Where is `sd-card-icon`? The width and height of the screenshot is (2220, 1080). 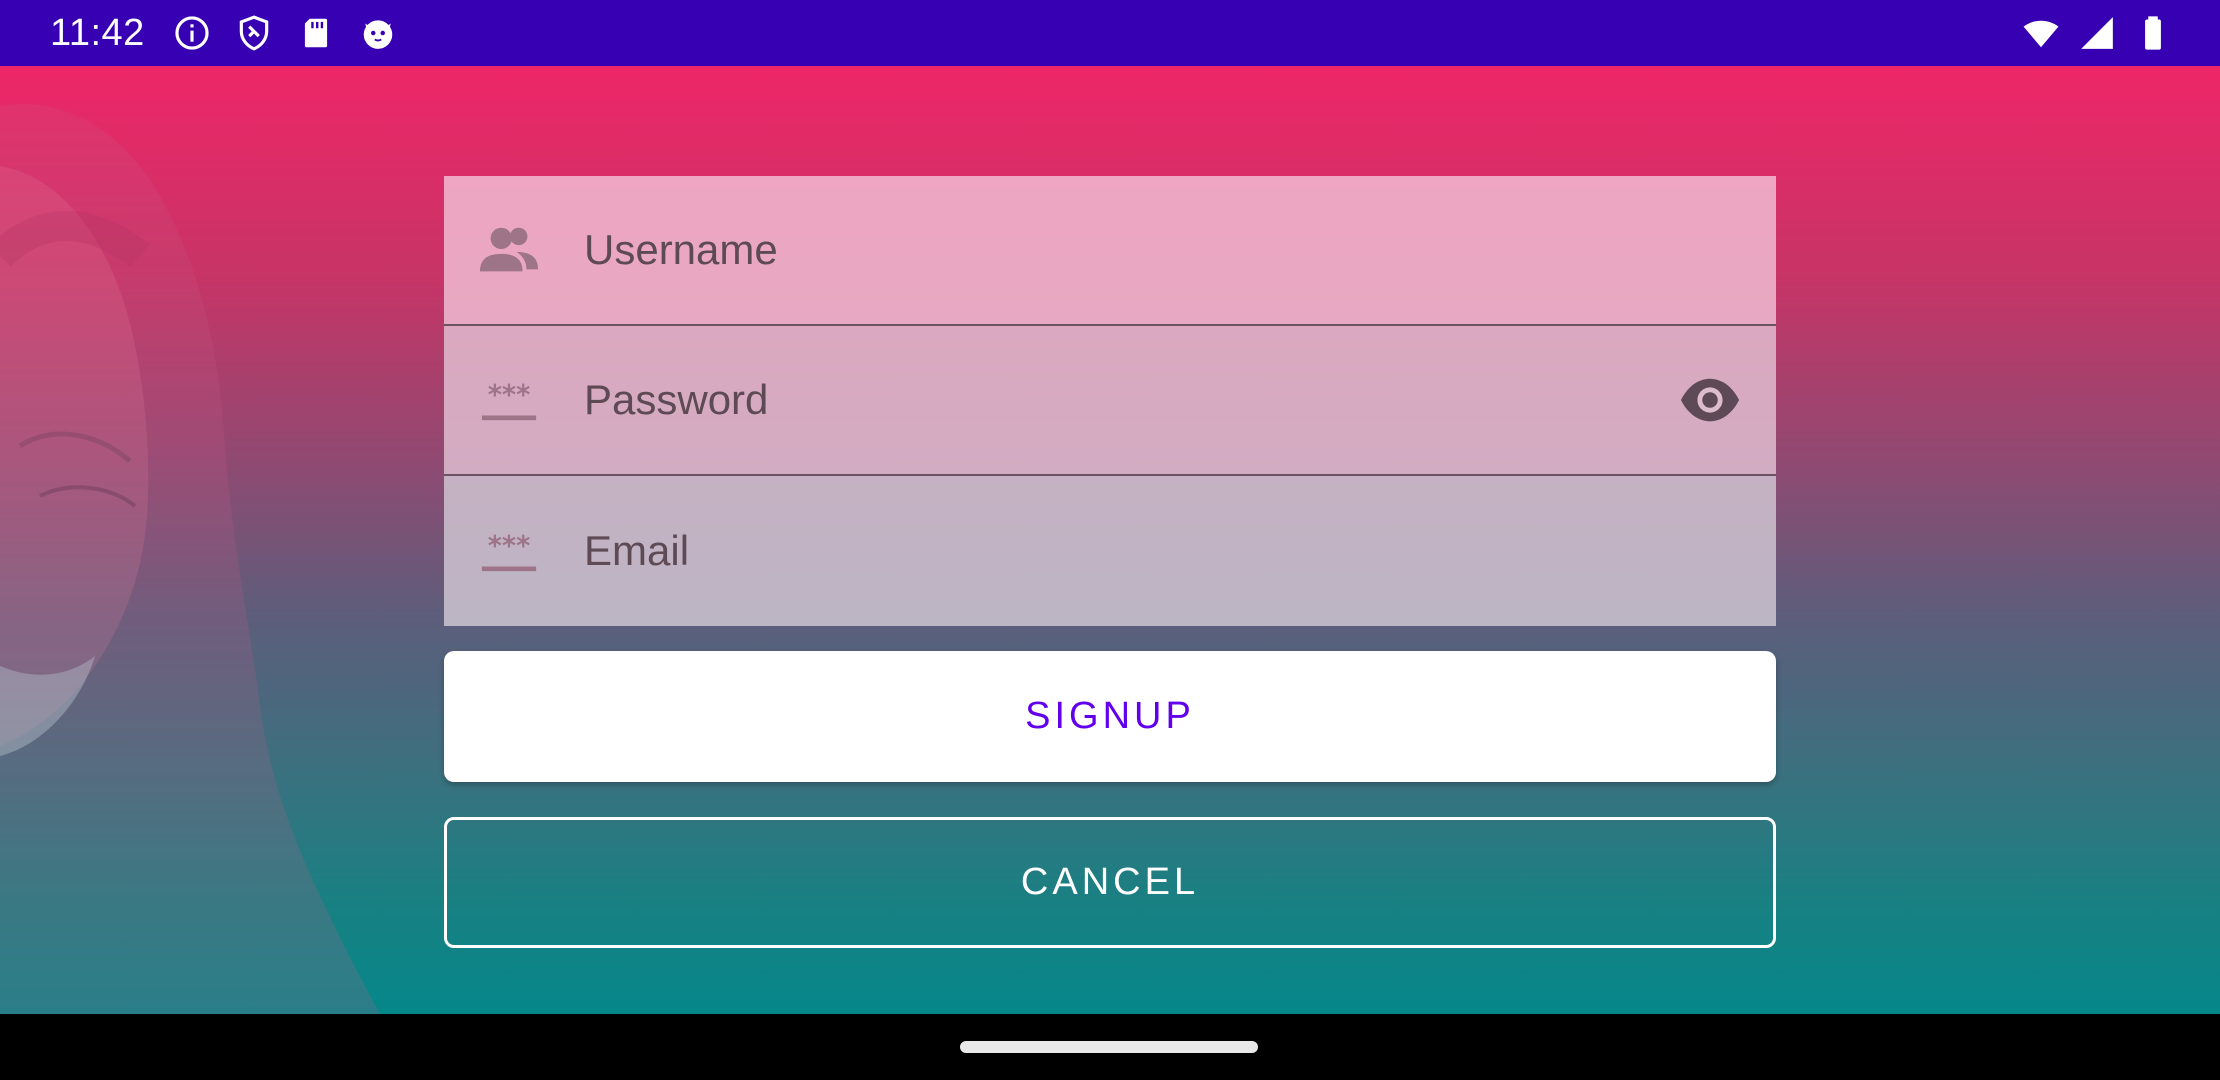
sd-card-icon is located at coordinates (316, 33).